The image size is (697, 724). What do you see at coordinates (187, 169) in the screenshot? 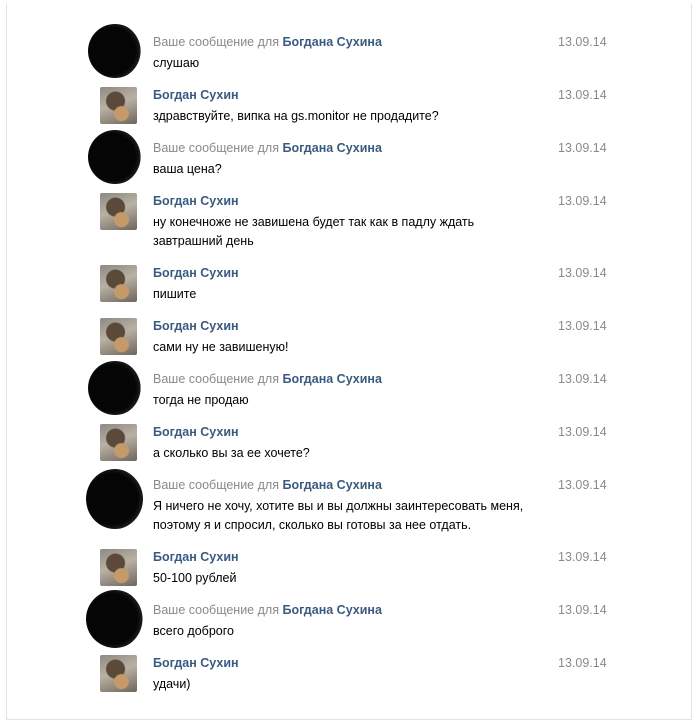
I see `message-text: ваша цена?` at bounding box center [187, 169].